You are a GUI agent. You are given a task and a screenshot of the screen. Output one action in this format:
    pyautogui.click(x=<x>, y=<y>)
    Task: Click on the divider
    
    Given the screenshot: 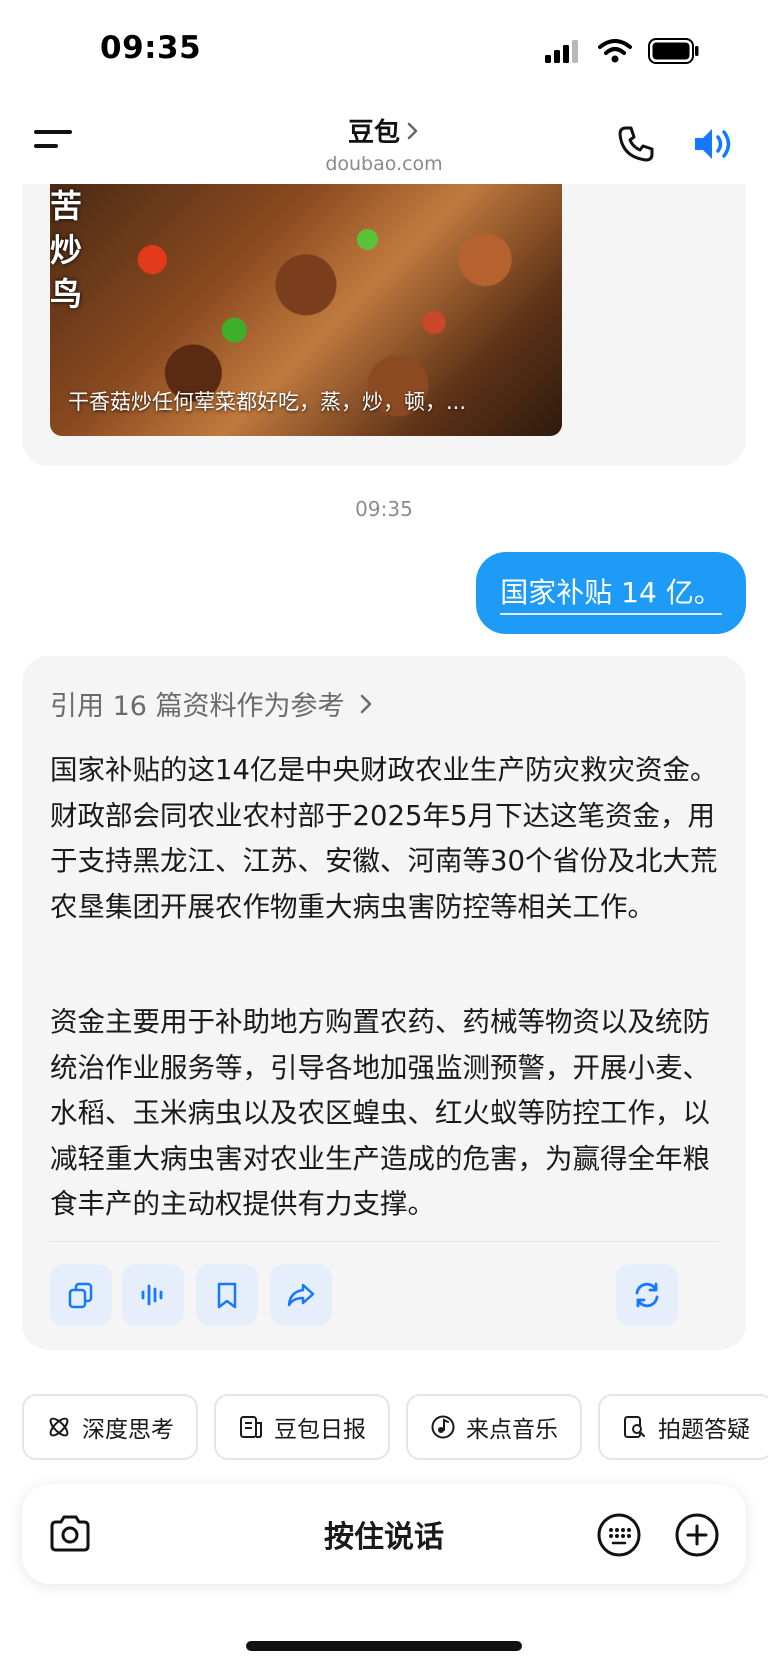 What is the action you would take?
    pyautogui.click(x=384, y=1241)
    